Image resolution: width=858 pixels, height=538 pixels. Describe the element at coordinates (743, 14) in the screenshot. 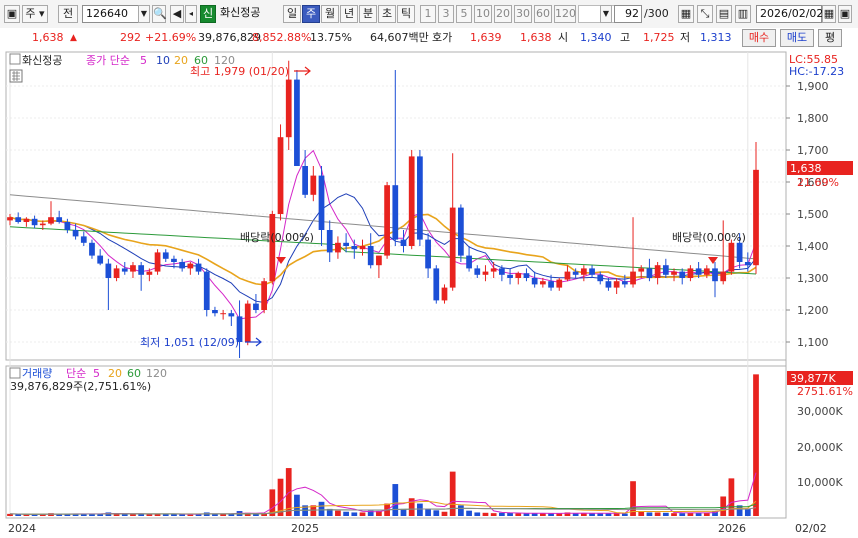

I see `print-icon: ▥` at that location.